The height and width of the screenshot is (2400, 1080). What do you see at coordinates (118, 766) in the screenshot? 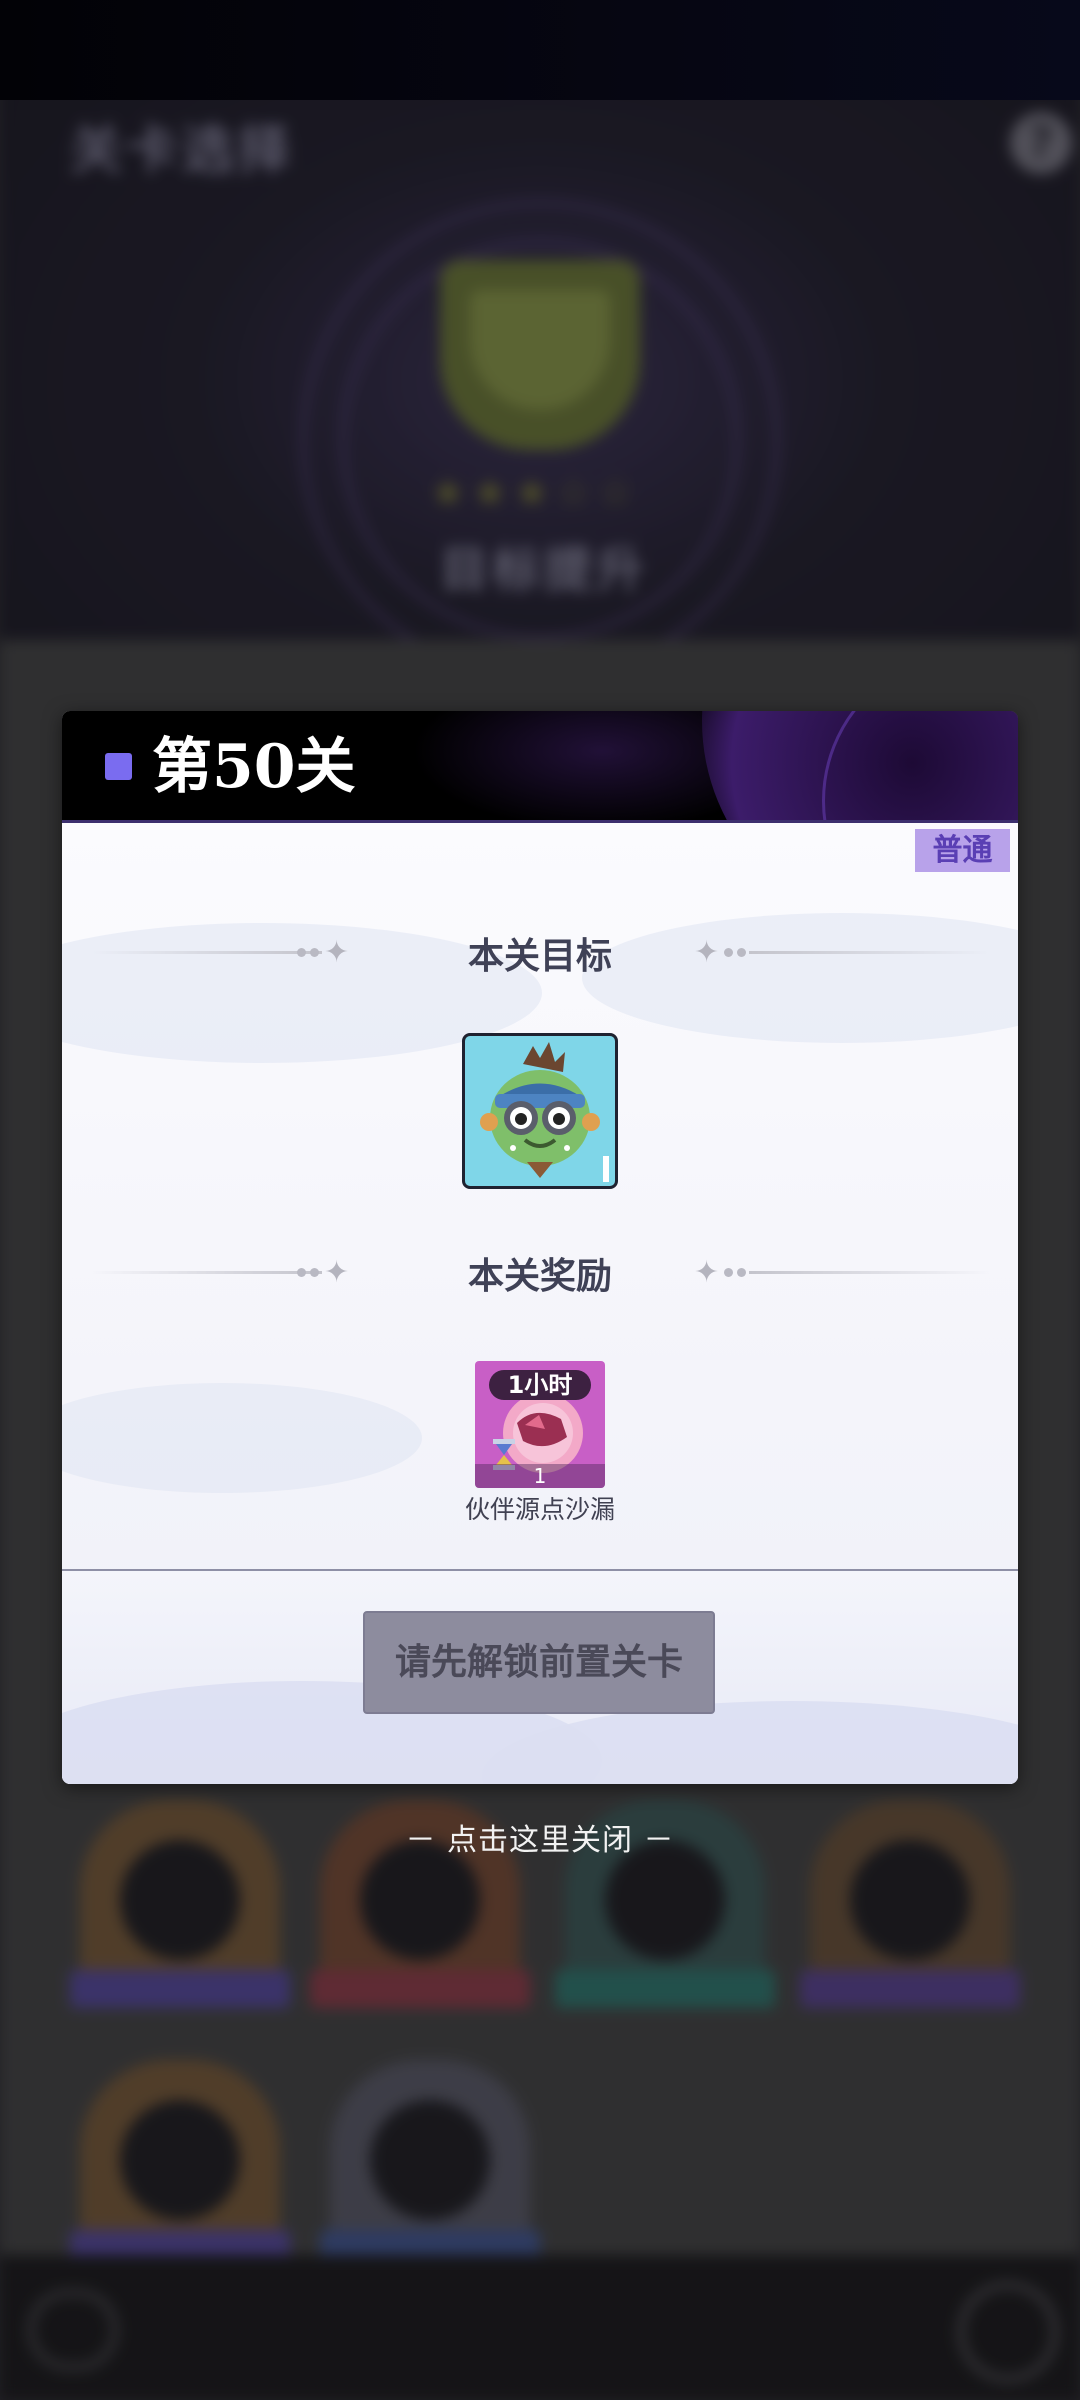
I see `square-icon` at bounding box center [118, 766].